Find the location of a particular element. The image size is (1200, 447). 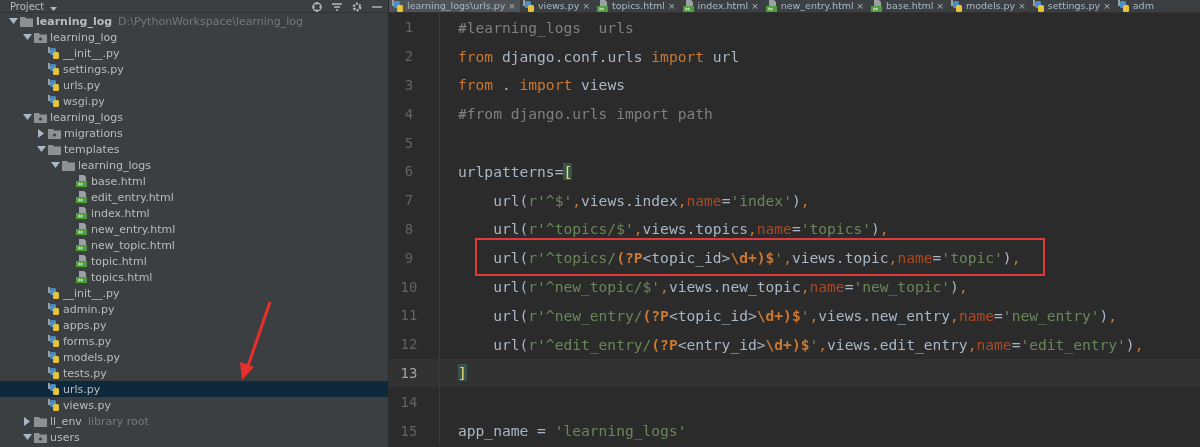

tree-item: learning_log D:\PythonWorkspace\learning_log is located at coordinates (194, 21).